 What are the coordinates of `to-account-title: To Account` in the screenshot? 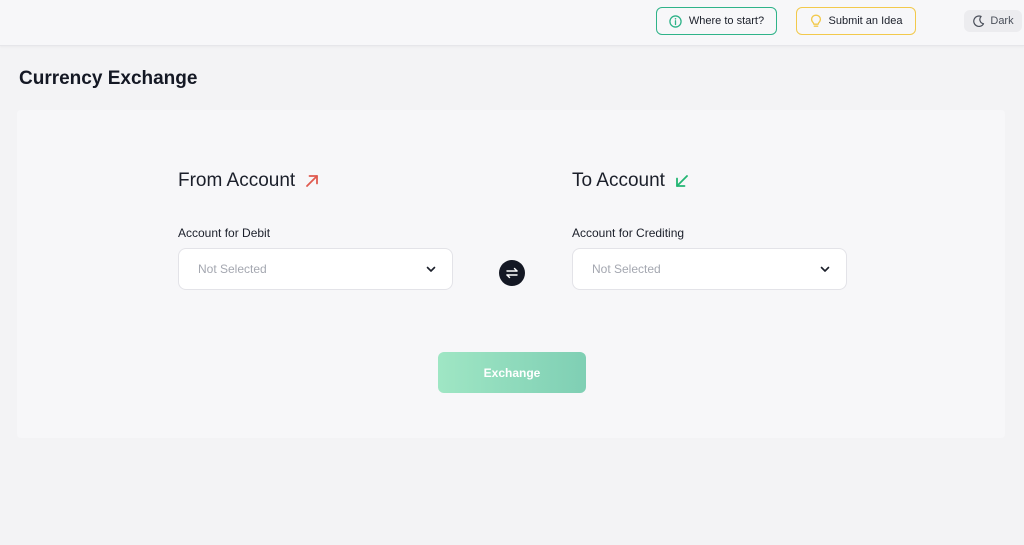 It's located at (618, 180).